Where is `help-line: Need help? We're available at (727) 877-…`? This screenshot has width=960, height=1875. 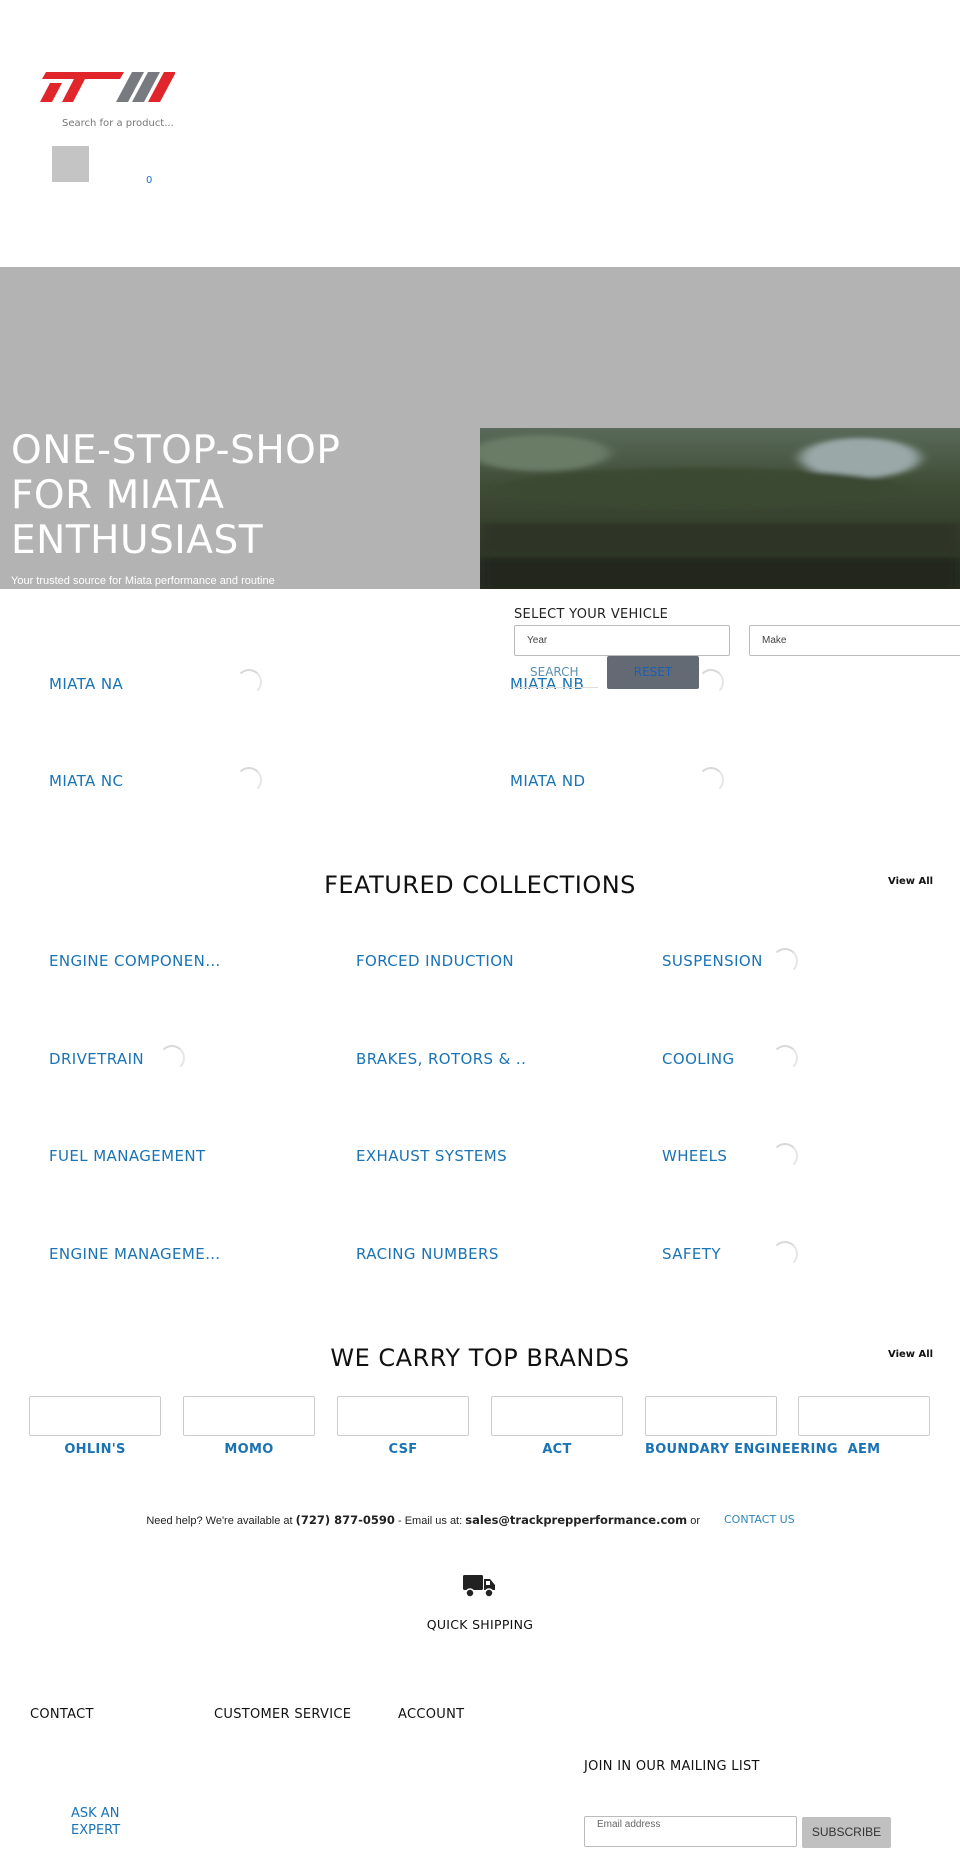 help-line: Need help? We're available at (727) 877-… is located at coordinates (350, 1520).